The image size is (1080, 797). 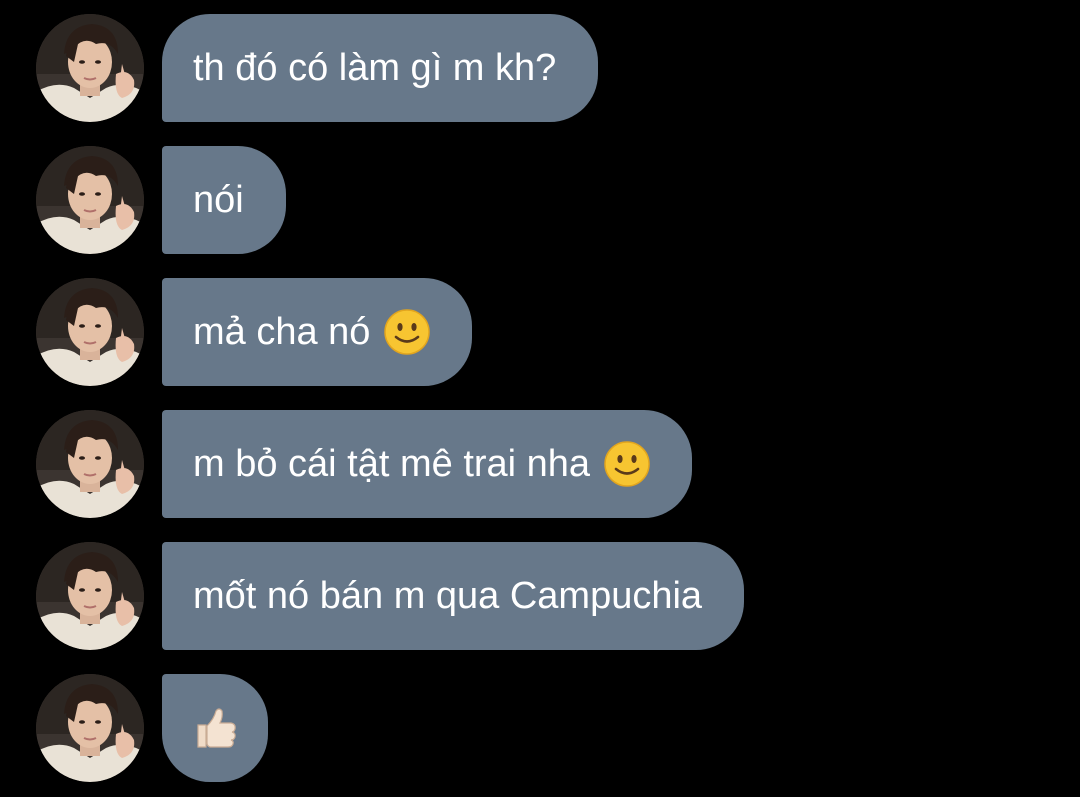 I want to click on message-row: nói, so click(x=161, y=200).